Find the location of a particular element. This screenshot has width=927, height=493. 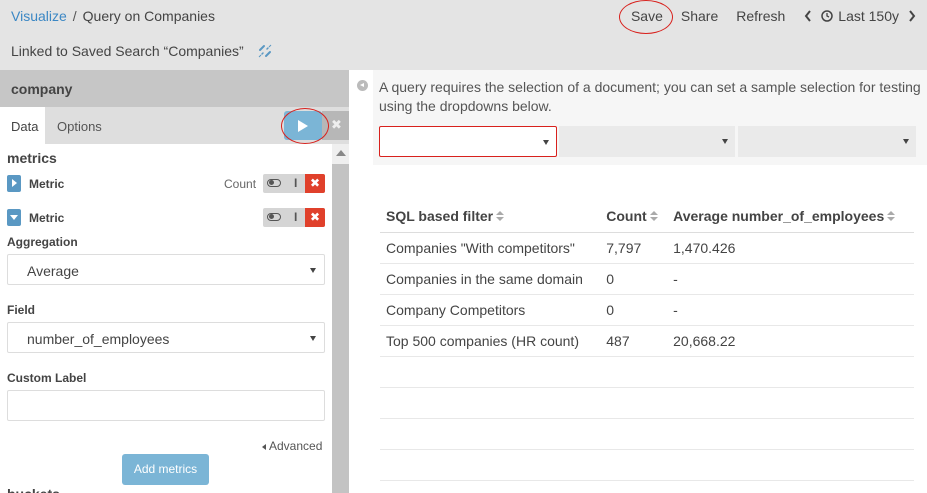

caret-left-icon is located at coordinates (264, 447).